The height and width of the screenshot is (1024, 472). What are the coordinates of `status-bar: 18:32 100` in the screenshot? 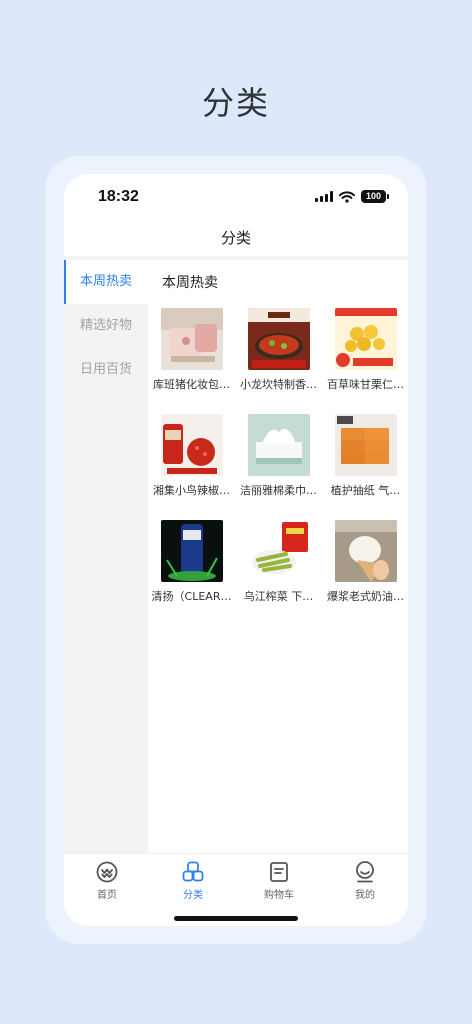 It's located at (236, 197).